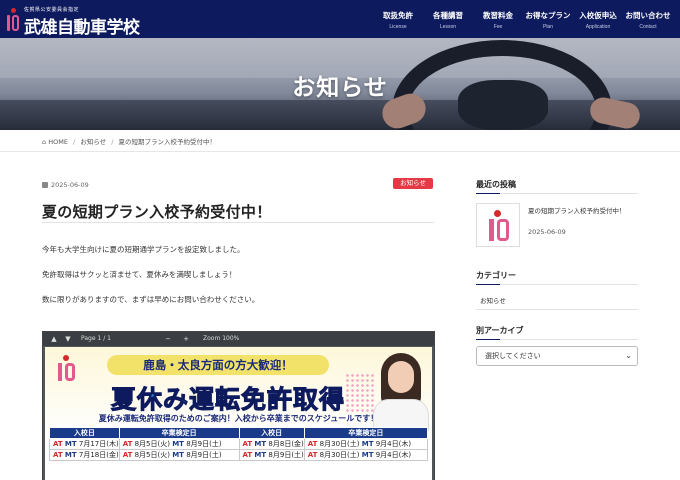  I want to click on nav-plan: お得なプラン Plan, so click(548, 19).